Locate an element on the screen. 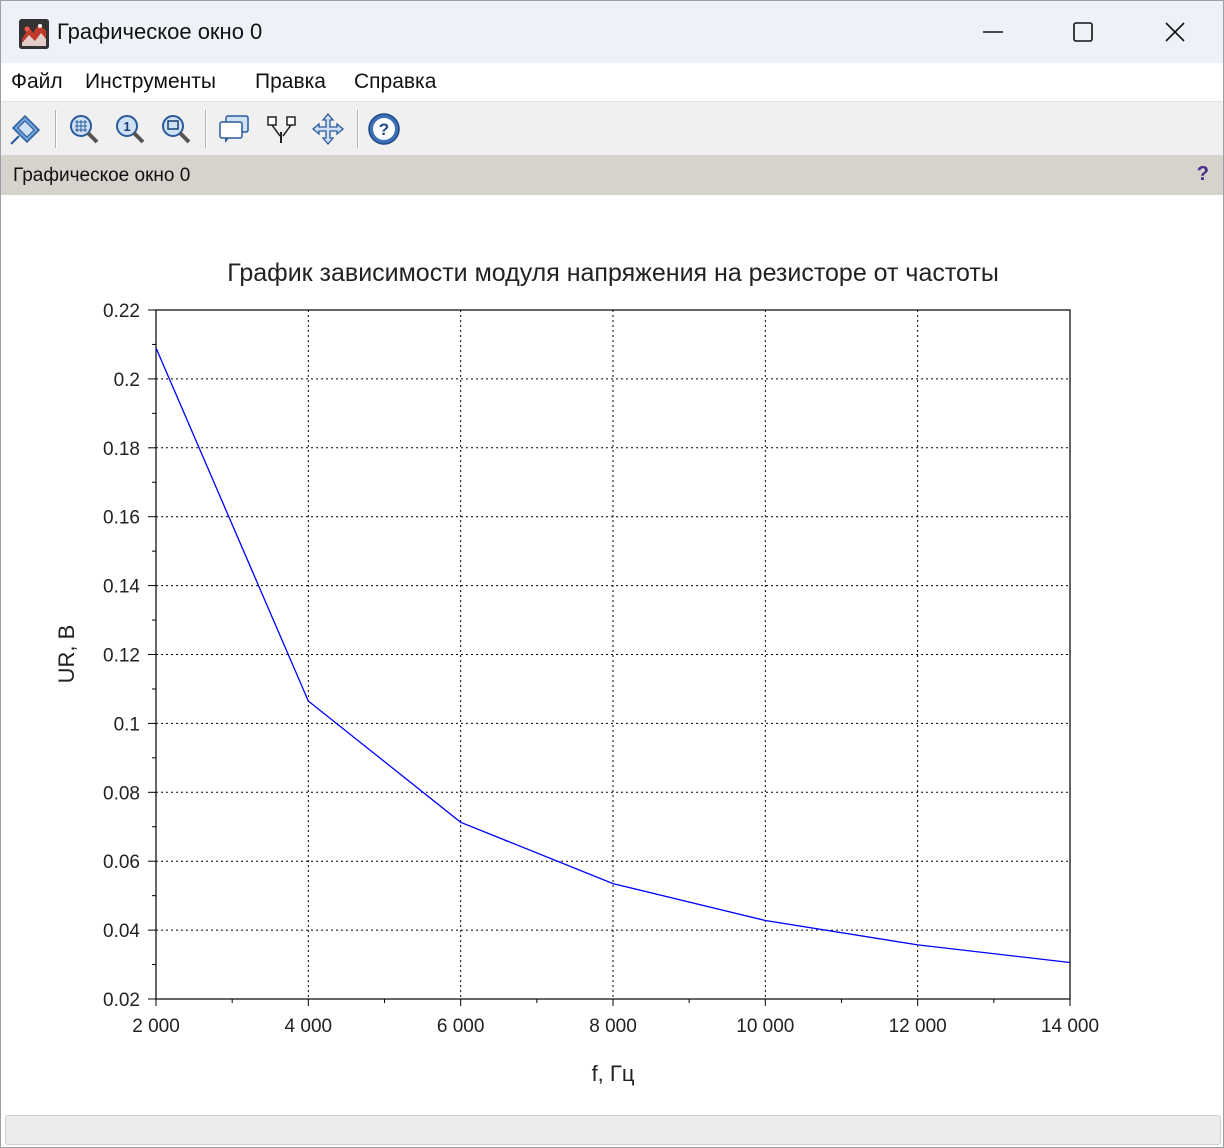 The height and width of the screenshot is (1148, 1224). zoom-icon is located at coordinates (84, 129).